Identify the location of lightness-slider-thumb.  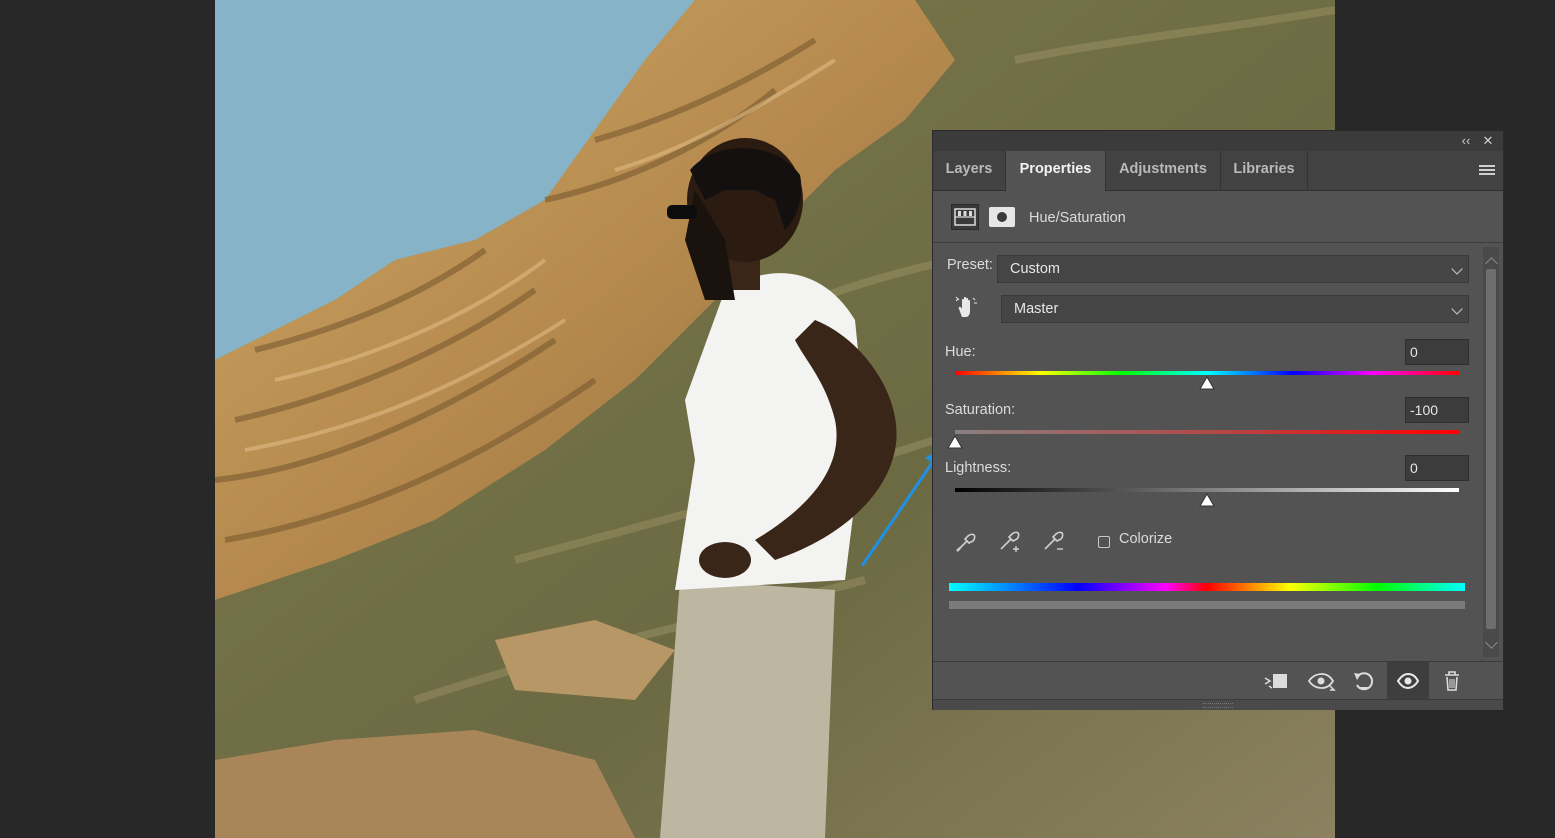
(1207, 500).